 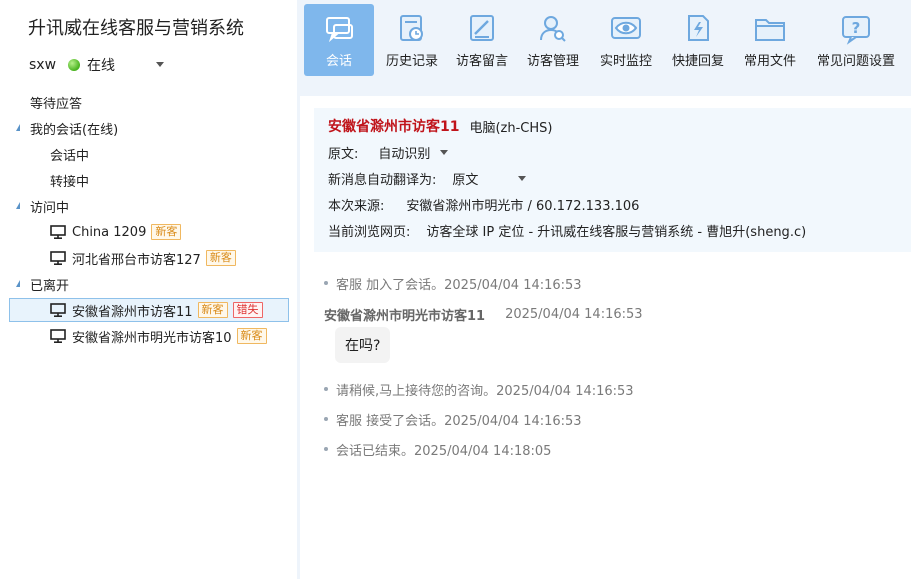 What do you see at coordinates (625, 61) in the screenshot?
I see `tool-label: 实时监控` at bounding box center [625, 61].